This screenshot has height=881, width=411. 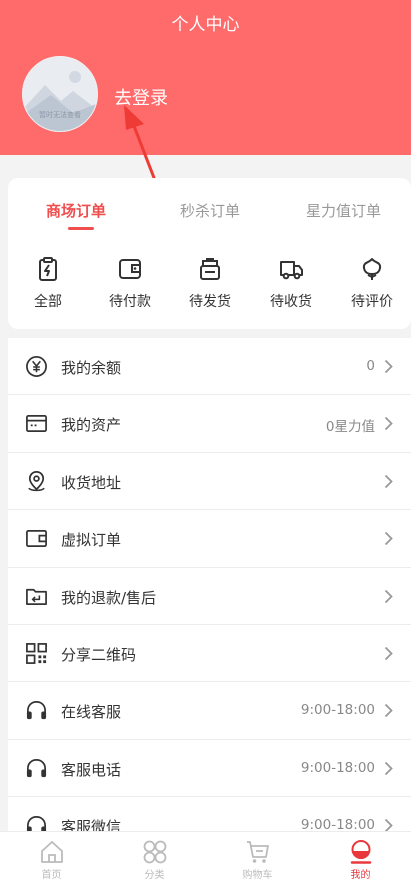 I want to click on menu-item-balance: 我的余额 0, so click(x=209, y=367).